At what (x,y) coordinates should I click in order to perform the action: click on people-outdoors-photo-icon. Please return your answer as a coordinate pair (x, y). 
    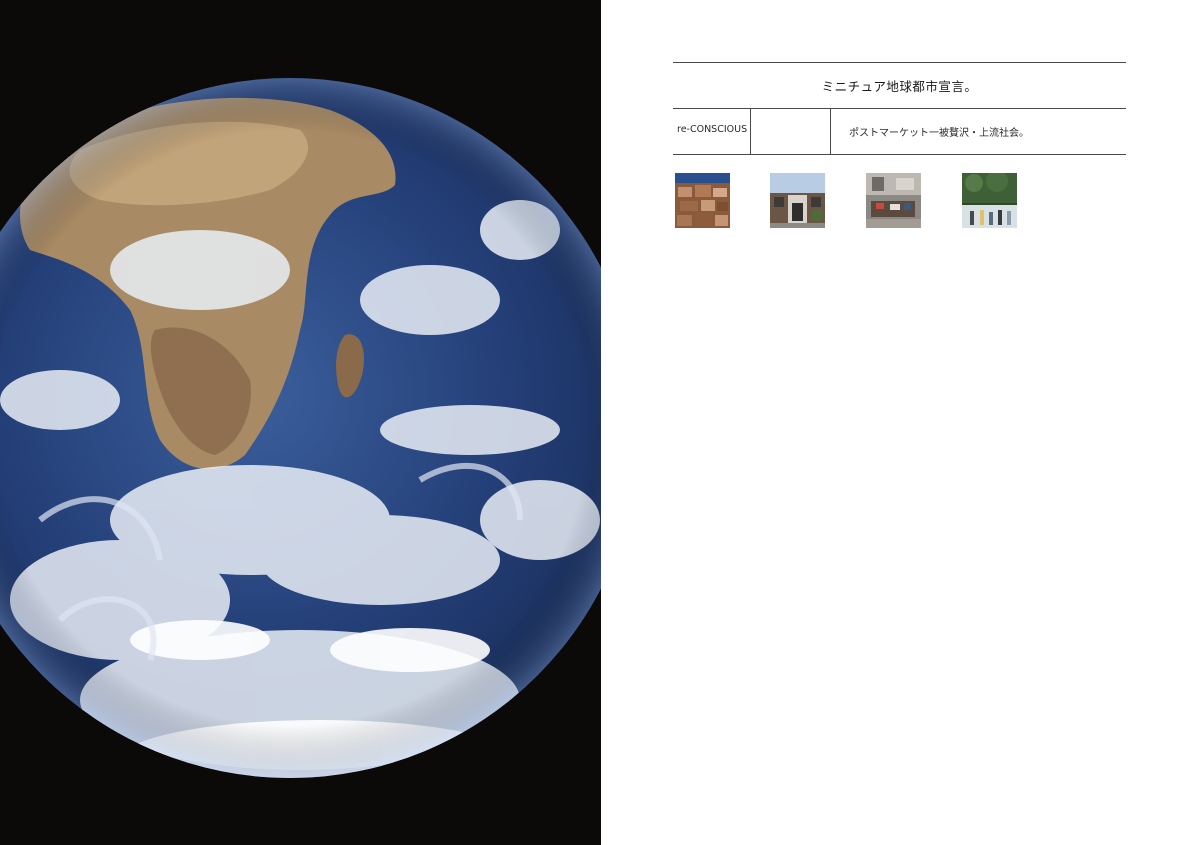
    Looking at the image, I should click on (989, 200).